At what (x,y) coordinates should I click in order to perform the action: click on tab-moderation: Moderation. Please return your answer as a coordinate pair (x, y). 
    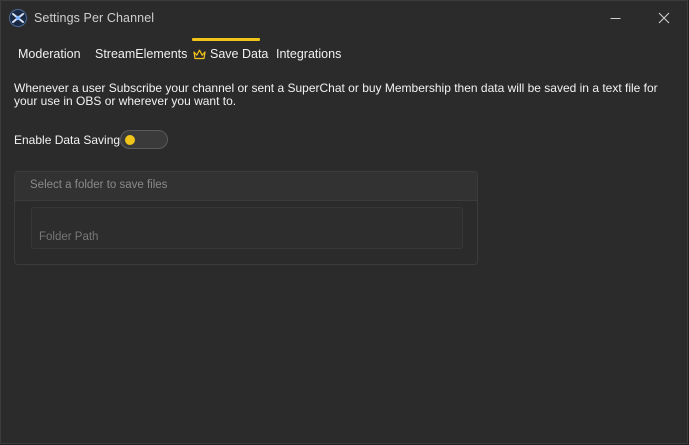
    Looking at the image, I should click on (49, 54).